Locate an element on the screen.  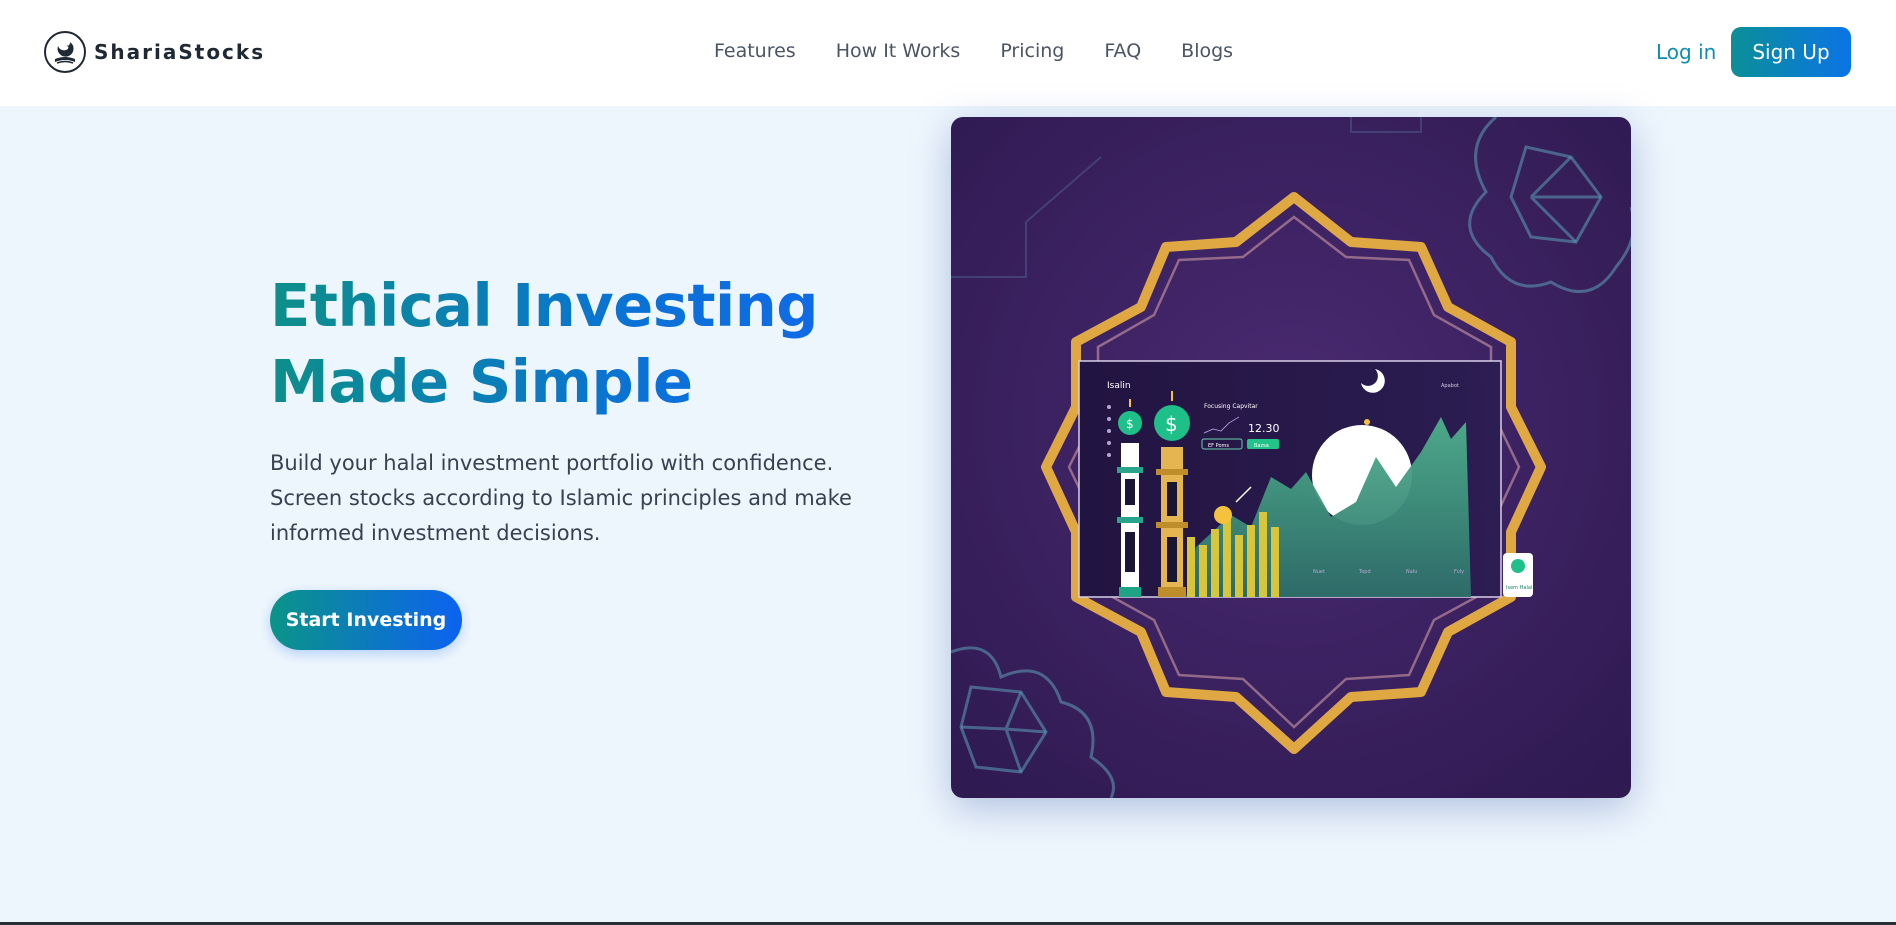
crescent-mosque-logo-icon is located at coordinates (65, 52).